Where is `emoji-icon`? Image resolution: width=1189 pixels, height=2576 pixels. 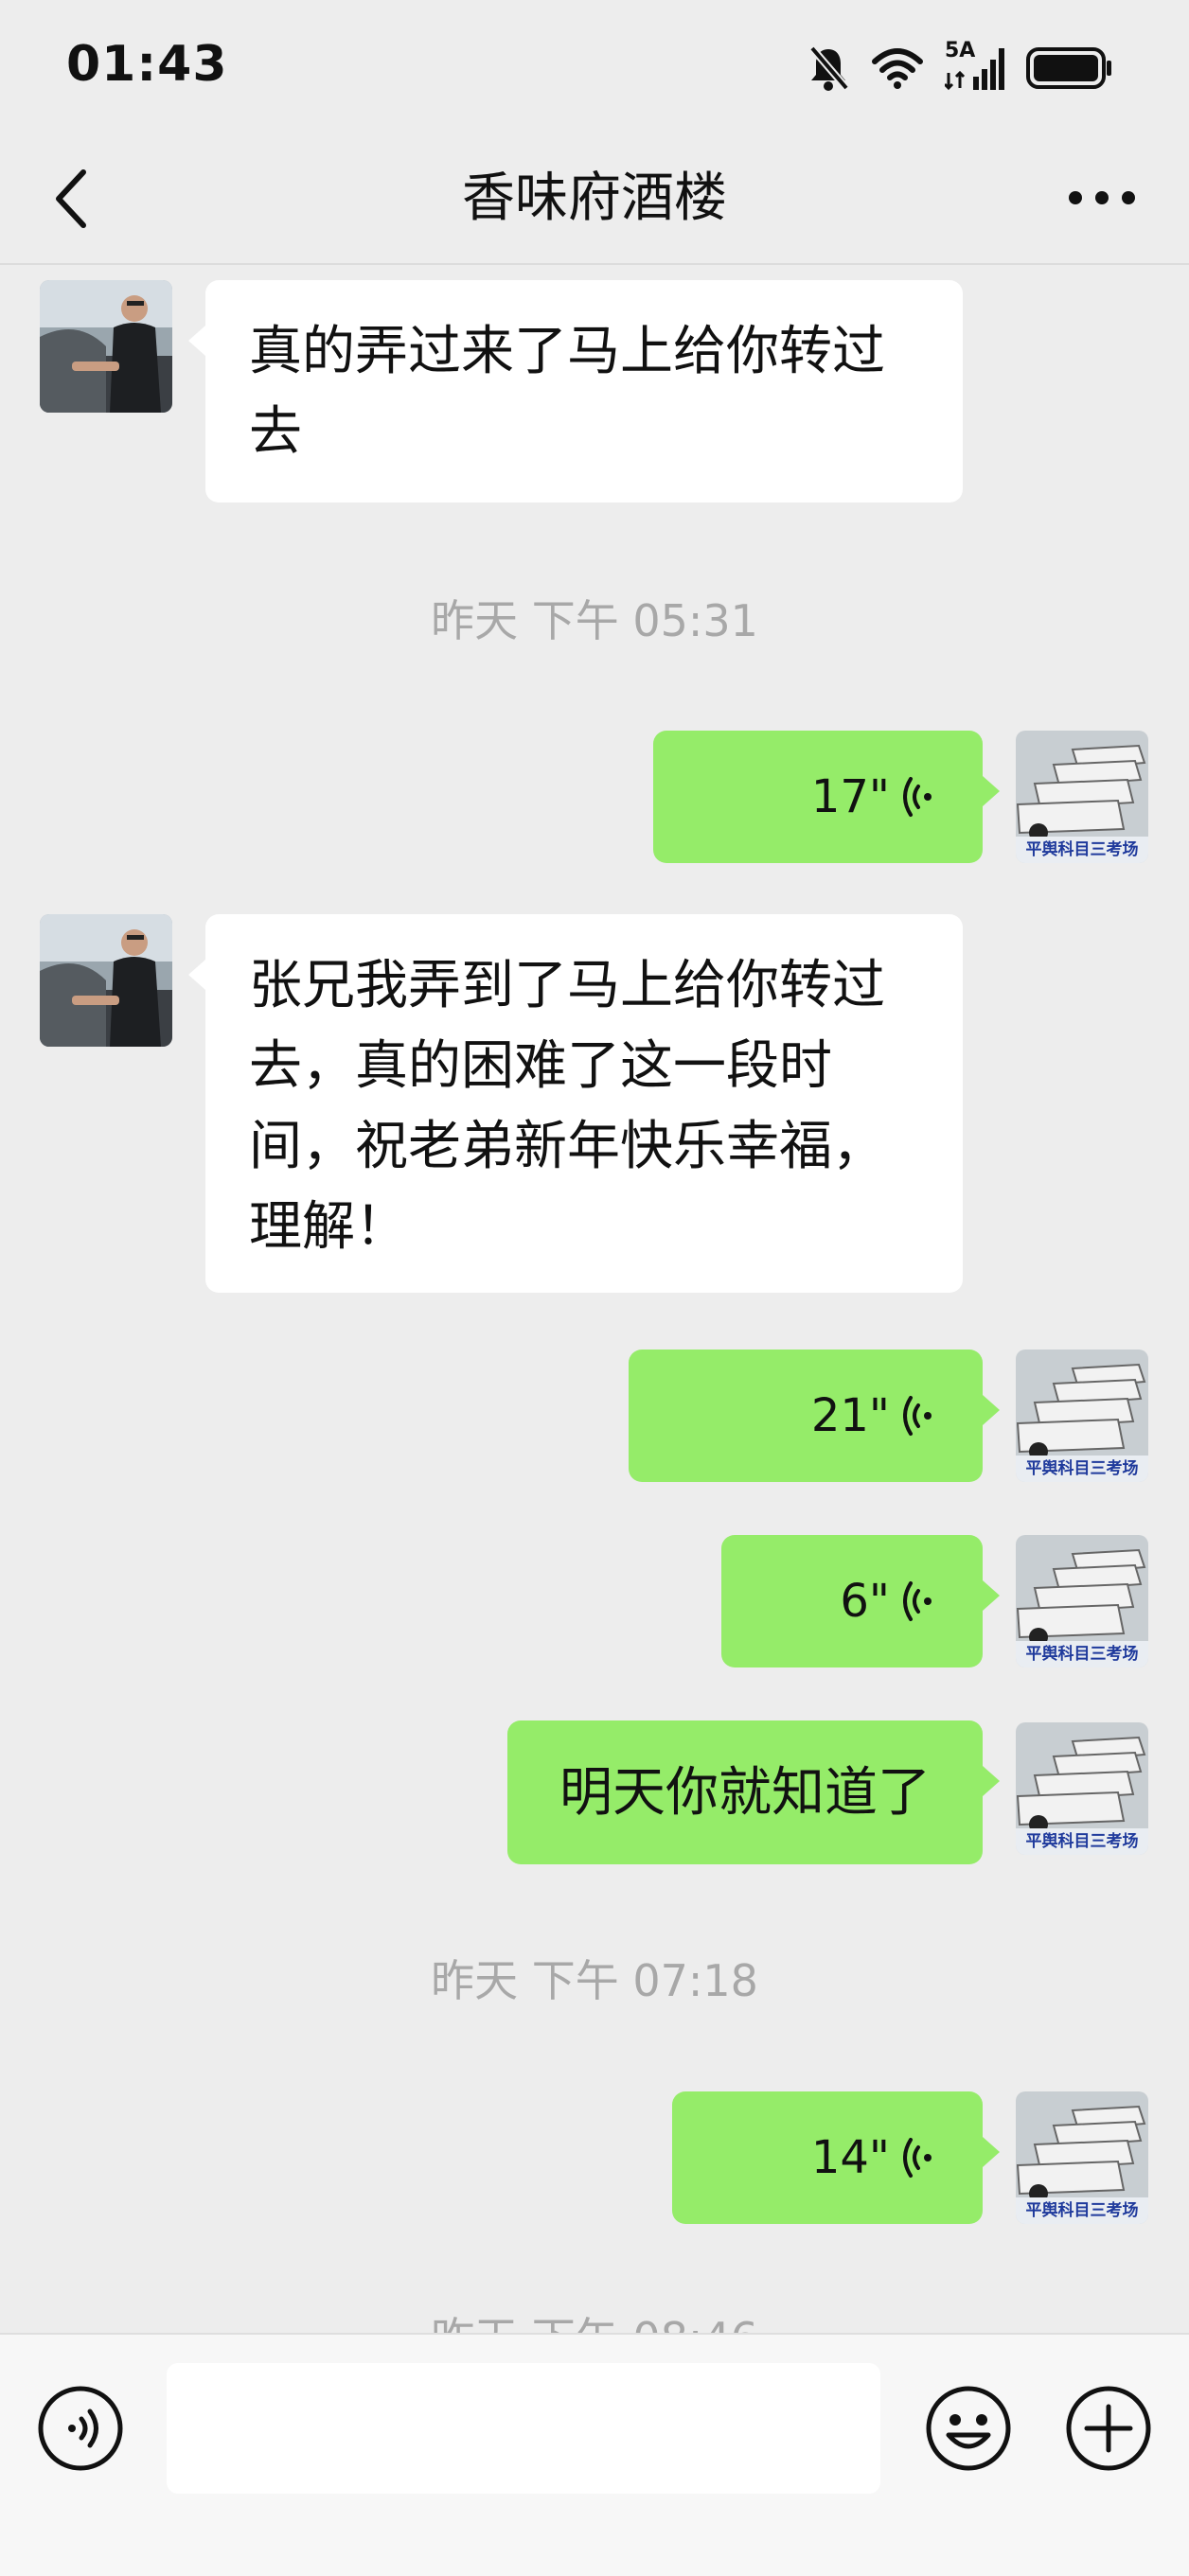 emoji-icon is located at coordinates (968, 2428).